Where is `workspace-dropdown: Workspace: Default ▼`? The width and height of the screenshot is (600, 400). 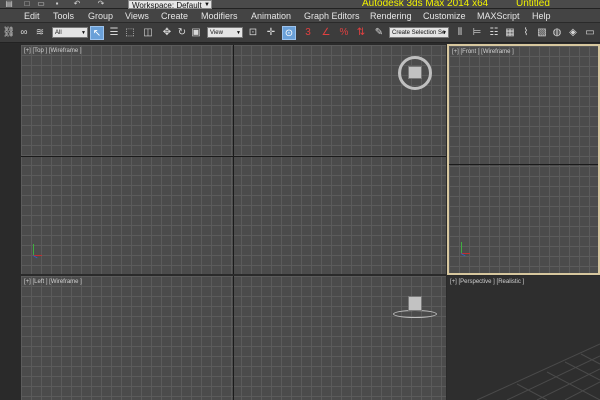 workspace-dropdown: Workspace: Default ▼ is located at coordinates (170, 5).